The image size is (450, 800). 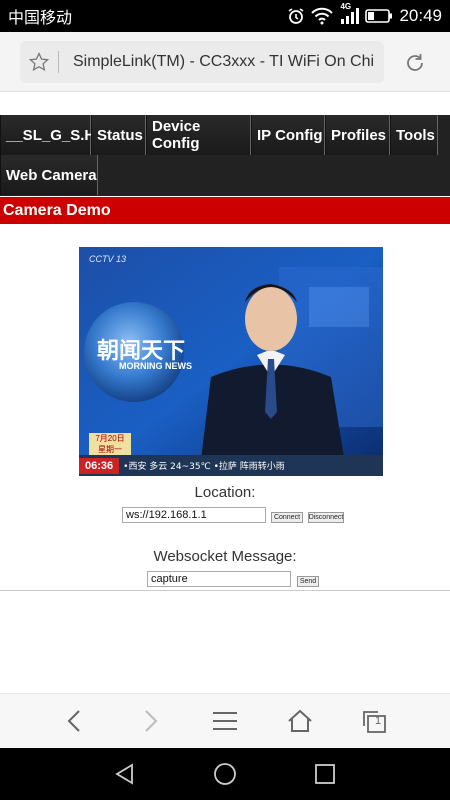 What do you see at coordinates (420, 15) in the screenshot?
I see `clock-time: 20:49` at bounding box center [420, 15].